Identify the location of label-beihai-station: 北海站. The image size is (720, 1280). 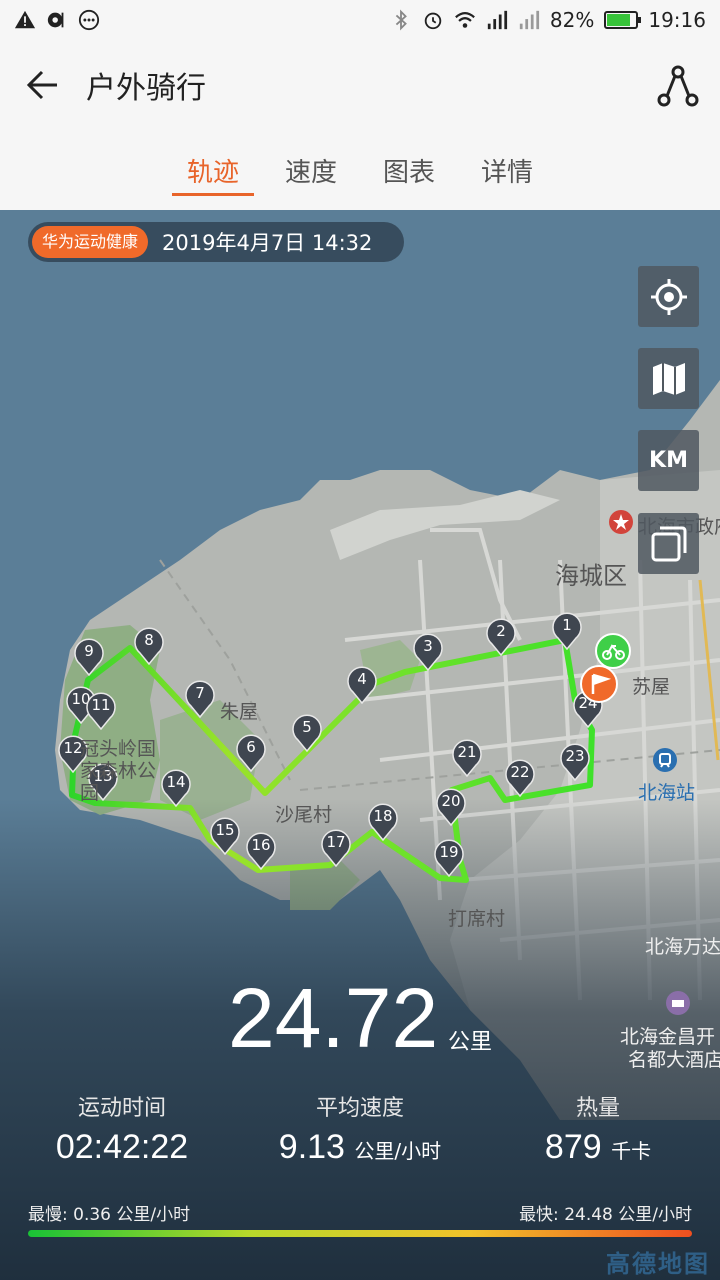
(667, 793).